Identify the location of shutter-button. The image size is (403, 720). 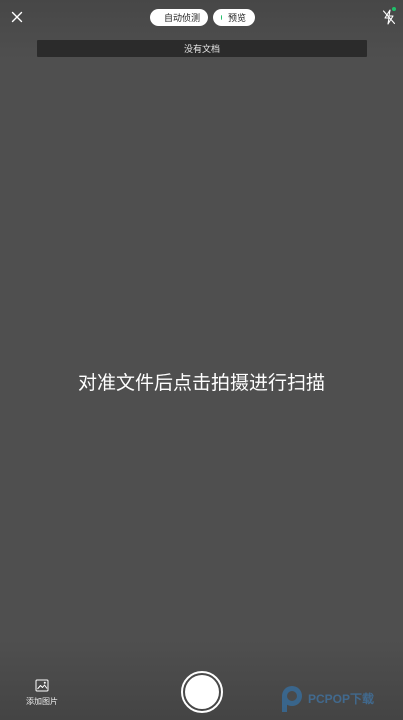
(202, 692).